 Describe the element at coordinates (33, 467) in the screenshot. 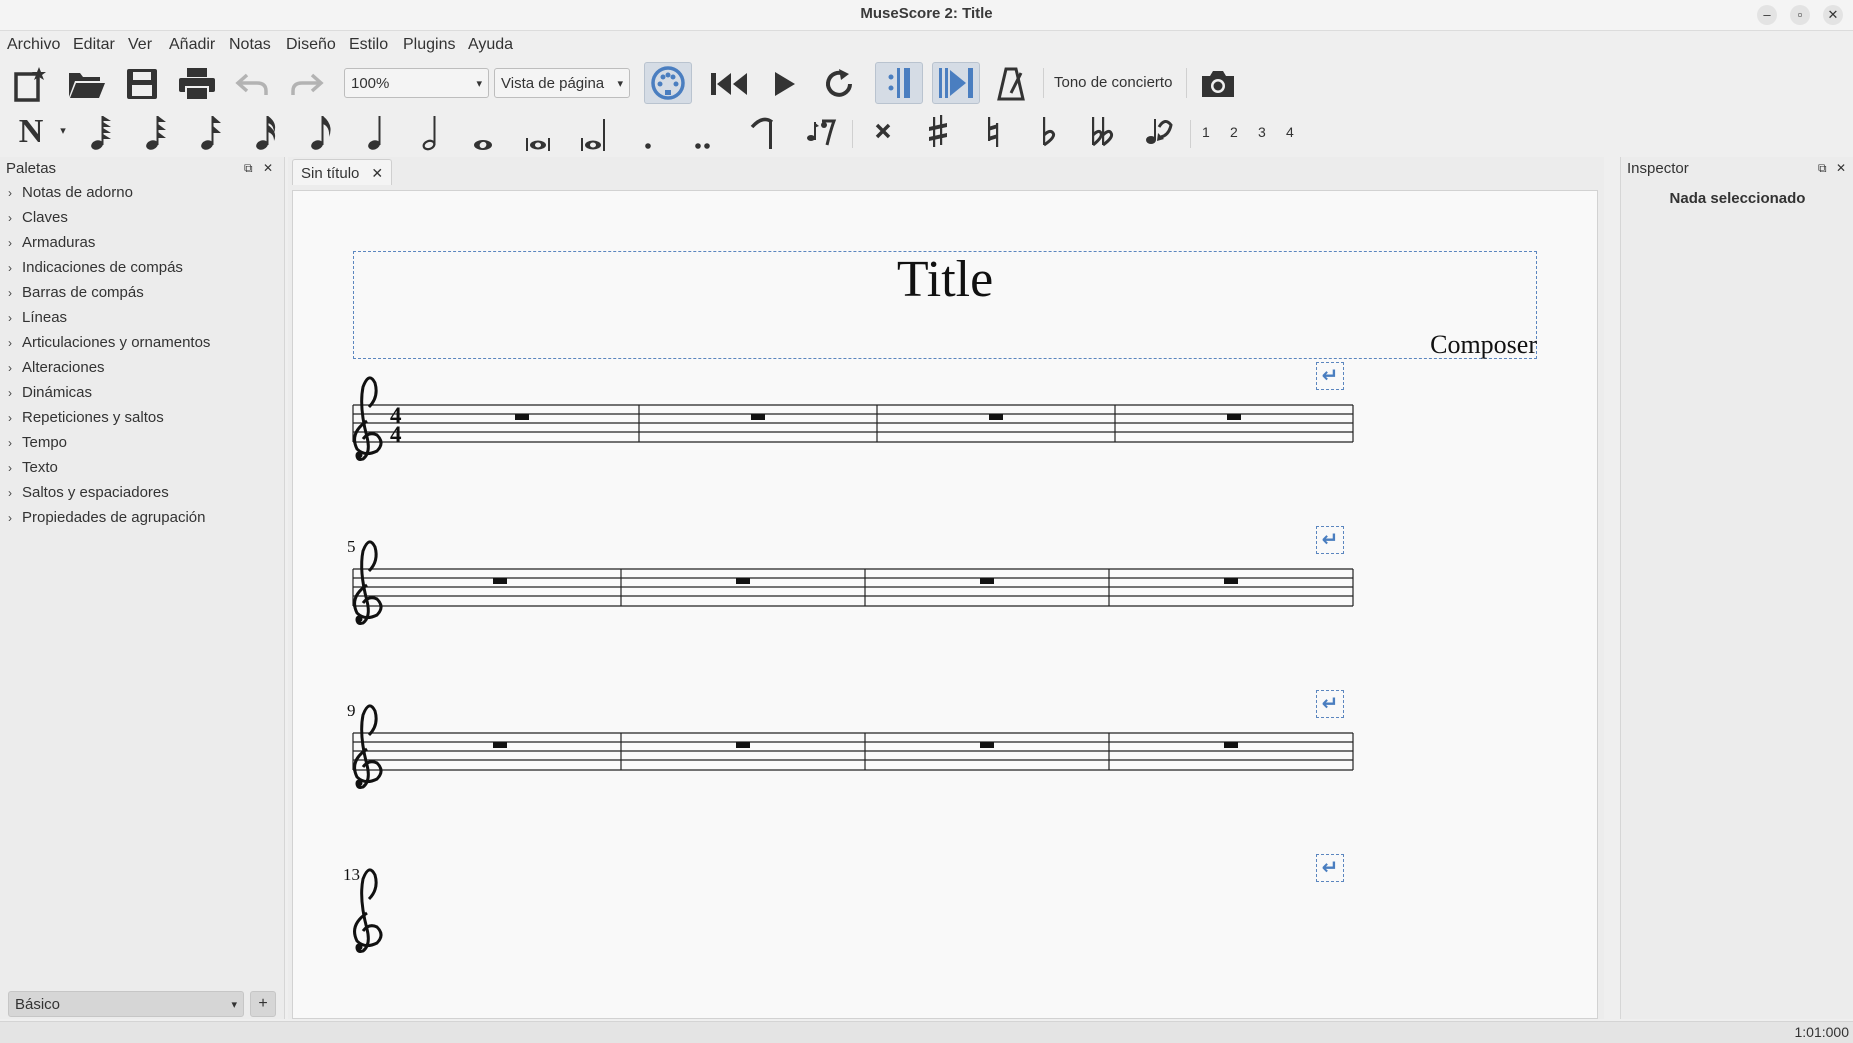

I see `palette-text: › Texto` at that location.